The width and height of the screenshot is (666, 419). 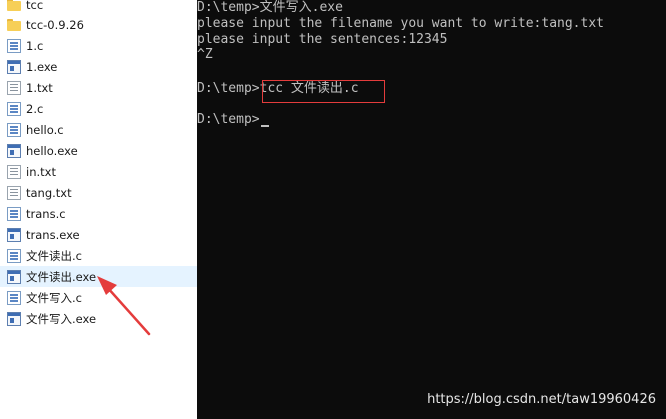 I want to click on file-name: hello.exe, so click(x=52, y=150).